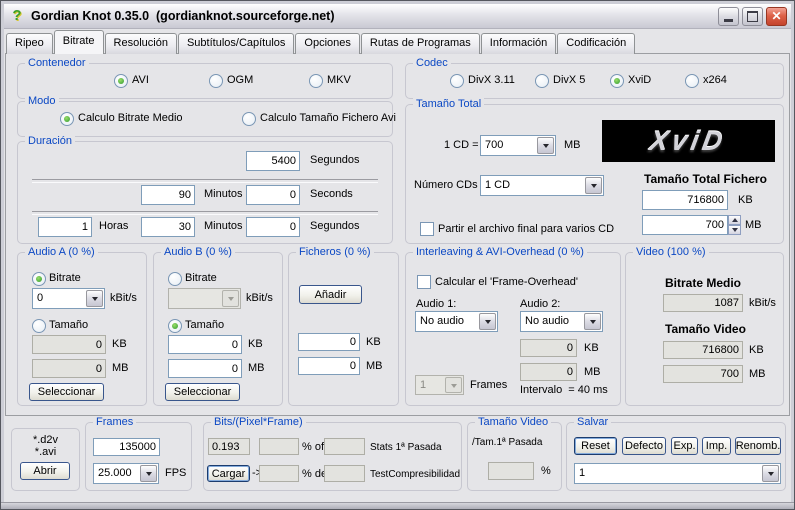  Describe the element at coordinates (514, 453) in the screenshot. I see `group-tamano-video-pasada: Tamaño Video /Tam.1ª Pasada %` at that location.